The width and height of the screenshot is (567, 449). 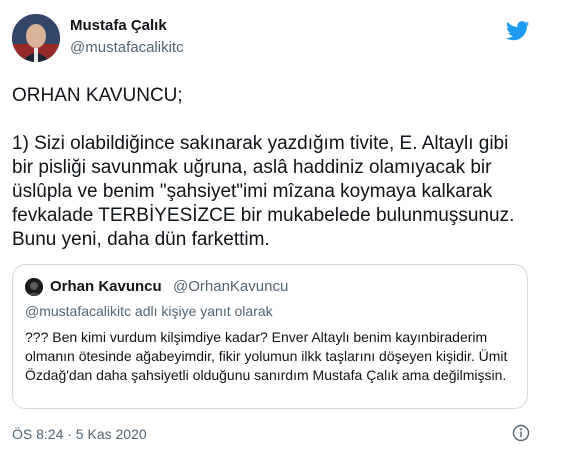 What do you see at coordinates (518, 31) in the screenshot?
I see `twitter-bird-icon` at bounding box center [518, 31].